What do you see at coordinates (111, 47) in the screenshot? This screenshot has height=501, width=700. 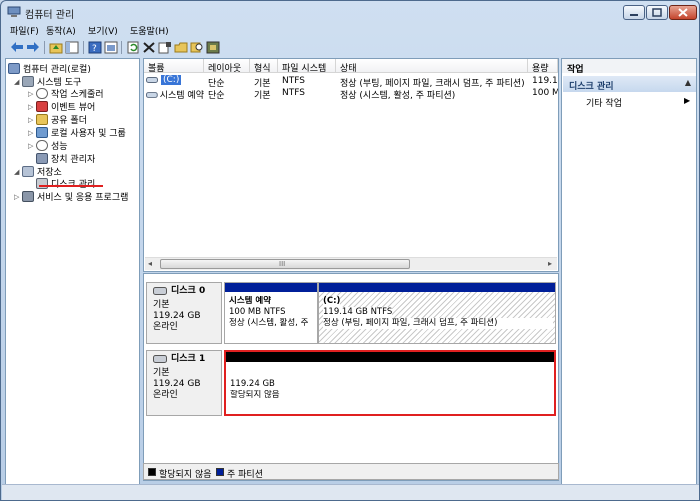 I see `console-icon` at bounding box center [111, 47].